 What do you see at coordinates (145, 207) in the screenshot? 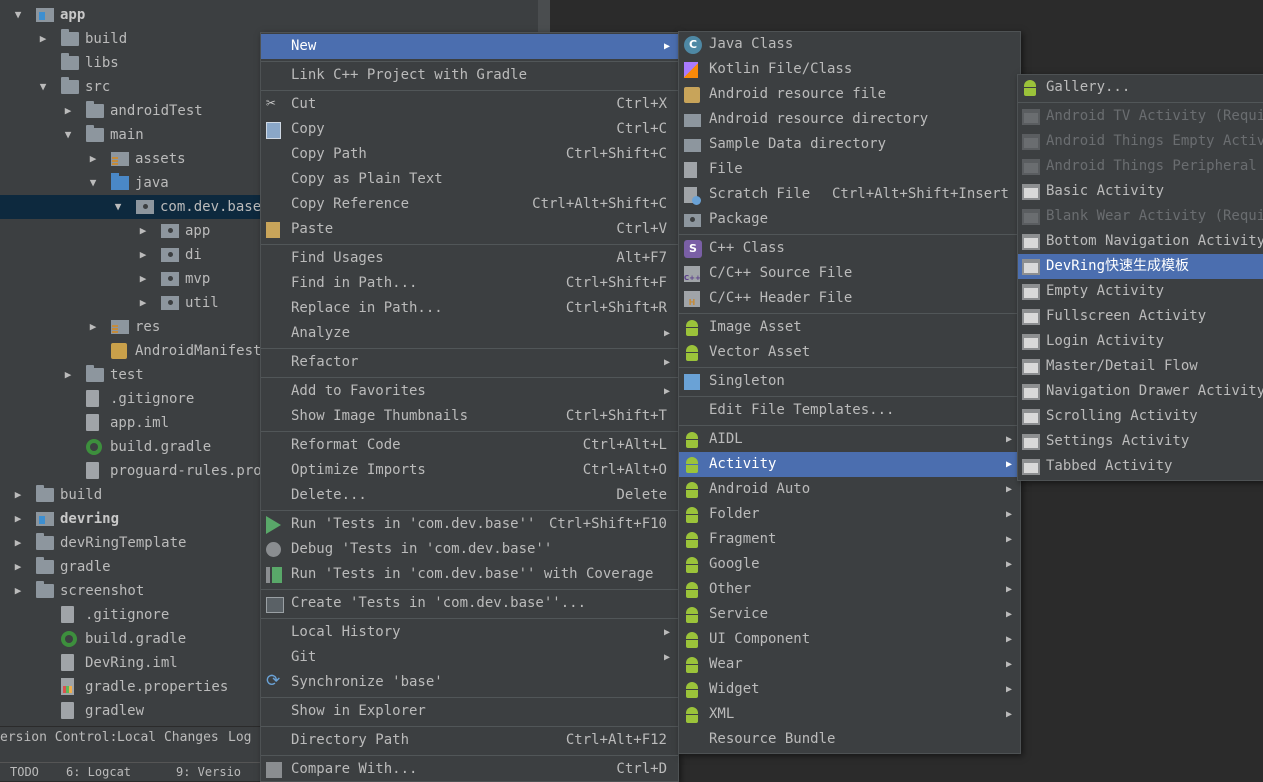
I see `package-icon` at bounding box center [145, 207].